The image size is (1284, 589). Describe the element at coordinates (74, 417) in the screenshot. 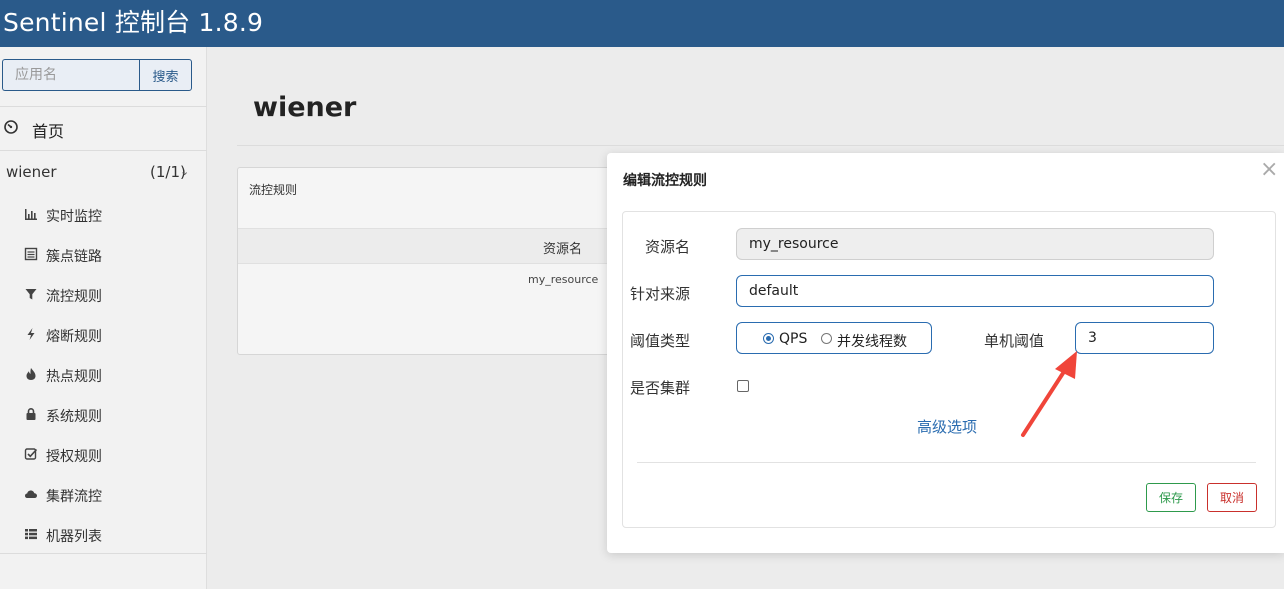

I see `sidebar-item-label: 系统规则` at that location.